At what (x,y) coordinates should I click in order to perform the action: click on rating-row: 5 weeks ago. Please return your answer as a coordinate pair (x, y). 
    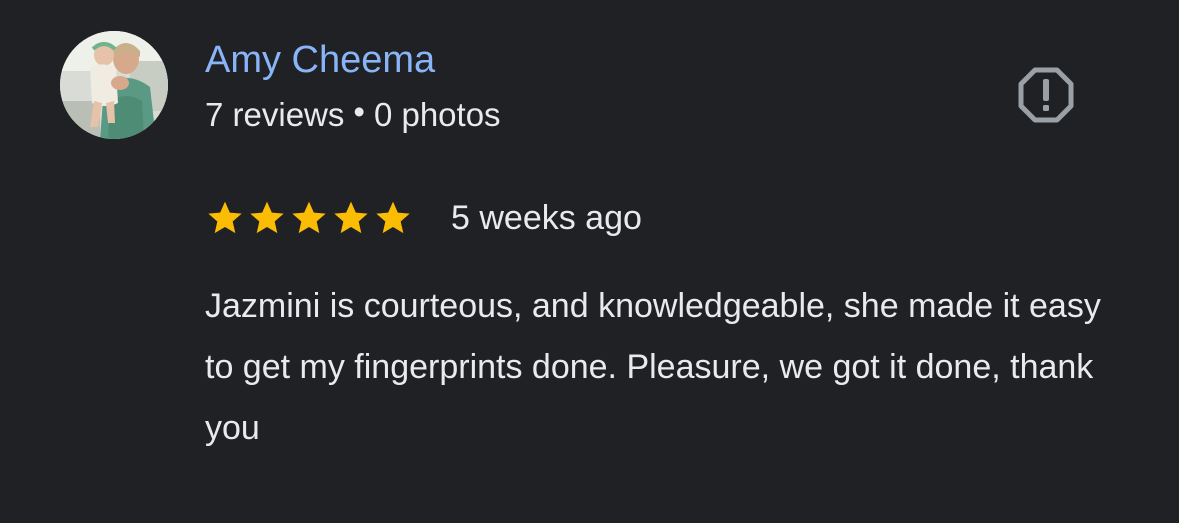
    Looking at the image, I should click on (423, 218).